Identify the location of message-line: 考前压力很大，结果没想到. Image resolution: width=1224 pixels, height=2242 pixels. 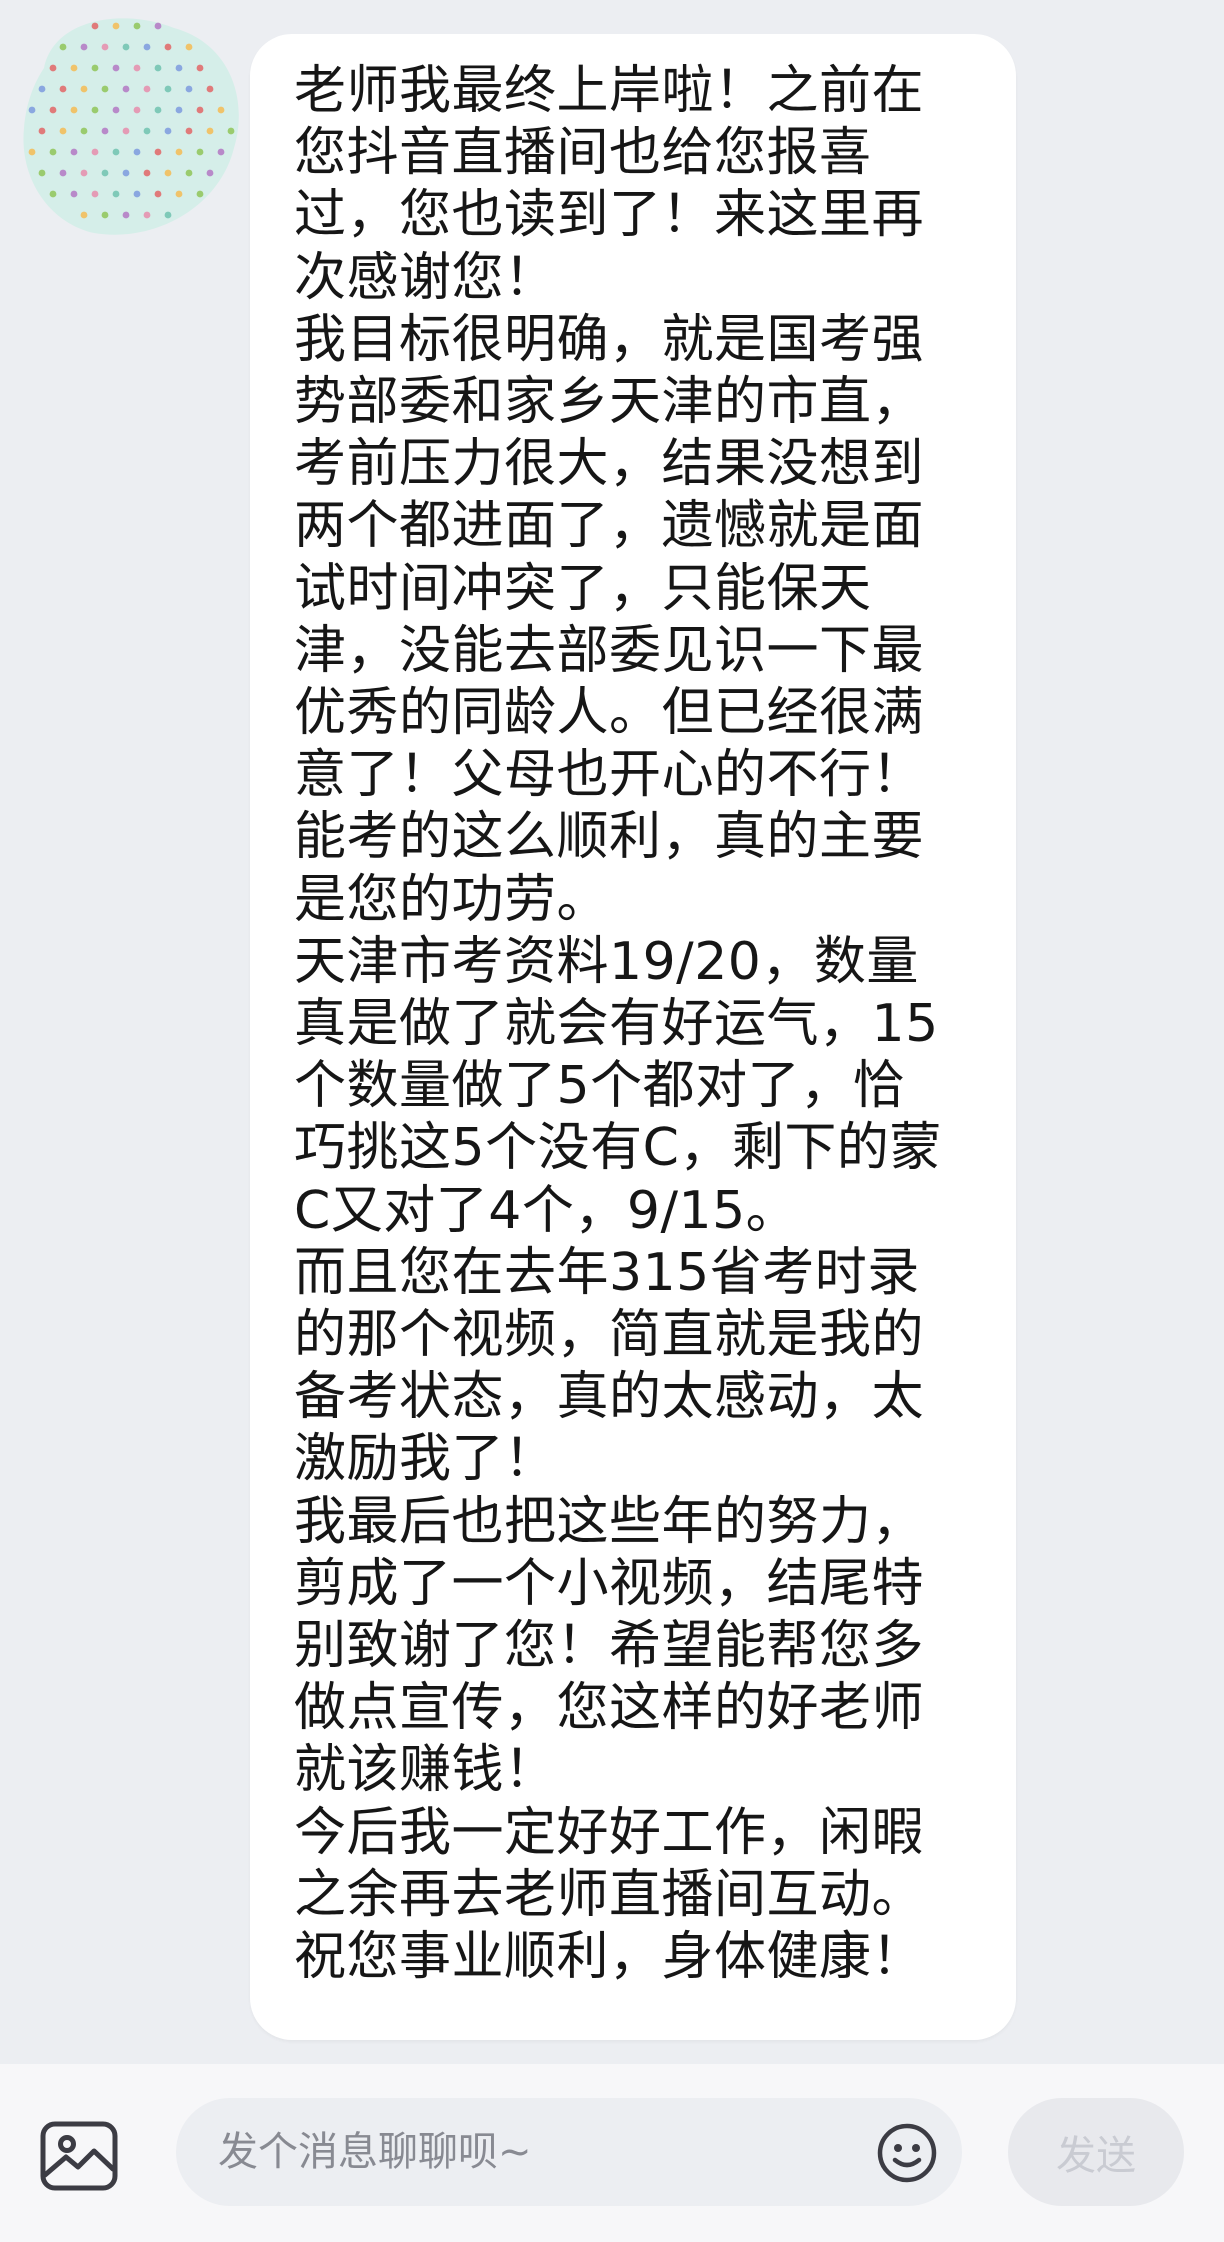
(609, 464).